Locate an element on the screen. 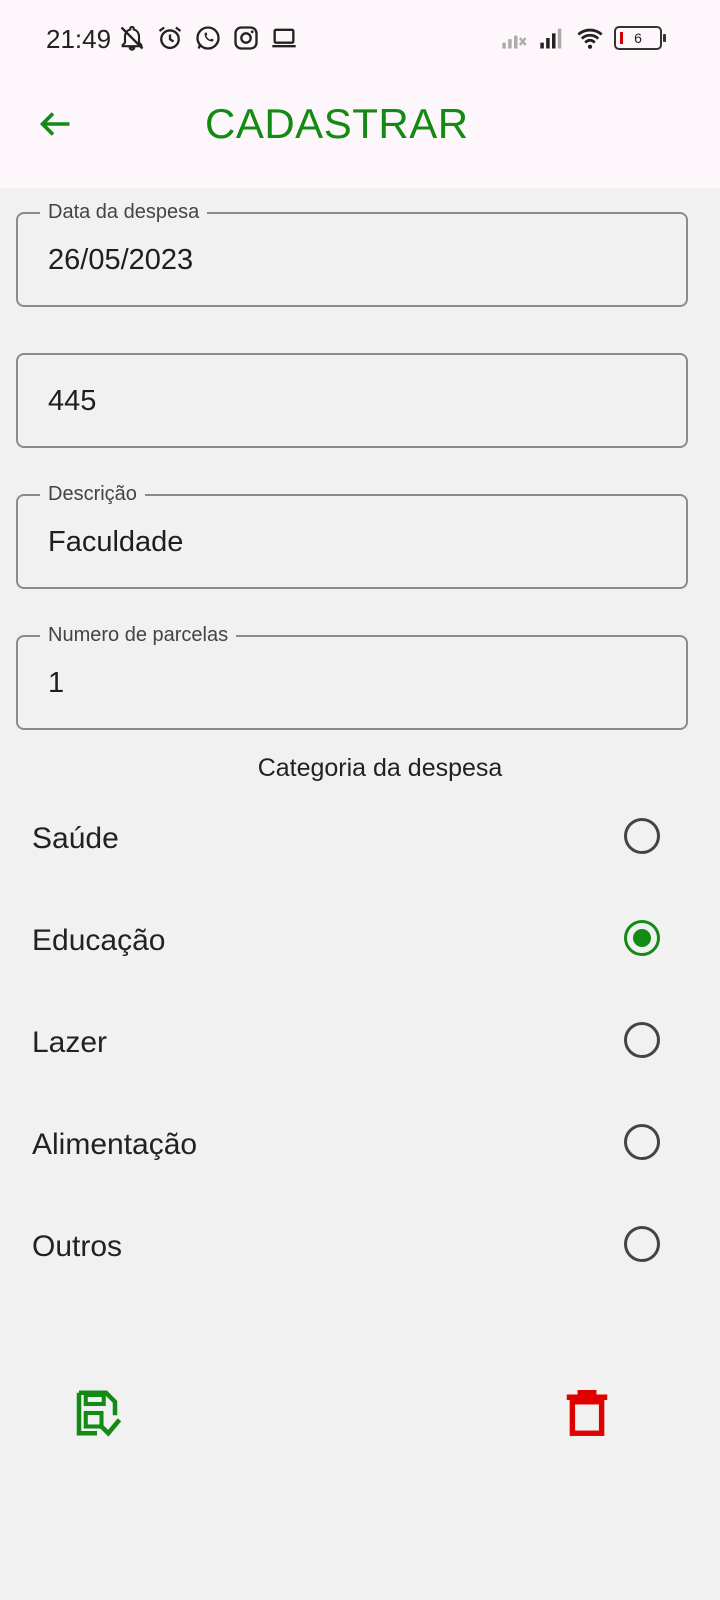 The width and height of the screenshot is (720, 1600). expense-date-field: Data da despesa 26/05/2023 is located at coordinates (352, 254).